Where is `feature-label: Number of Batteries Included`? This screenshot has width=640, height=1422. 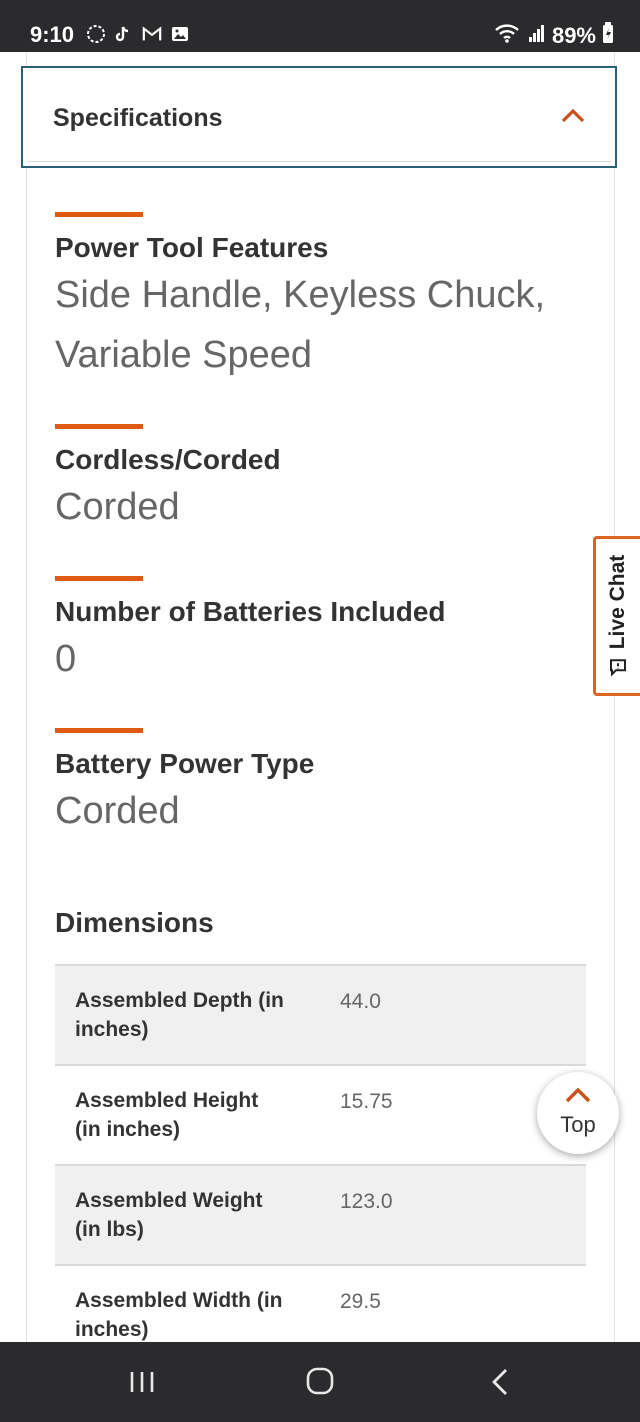
feature-label: Number of Batteries Included is located at coordinates (250, 611).